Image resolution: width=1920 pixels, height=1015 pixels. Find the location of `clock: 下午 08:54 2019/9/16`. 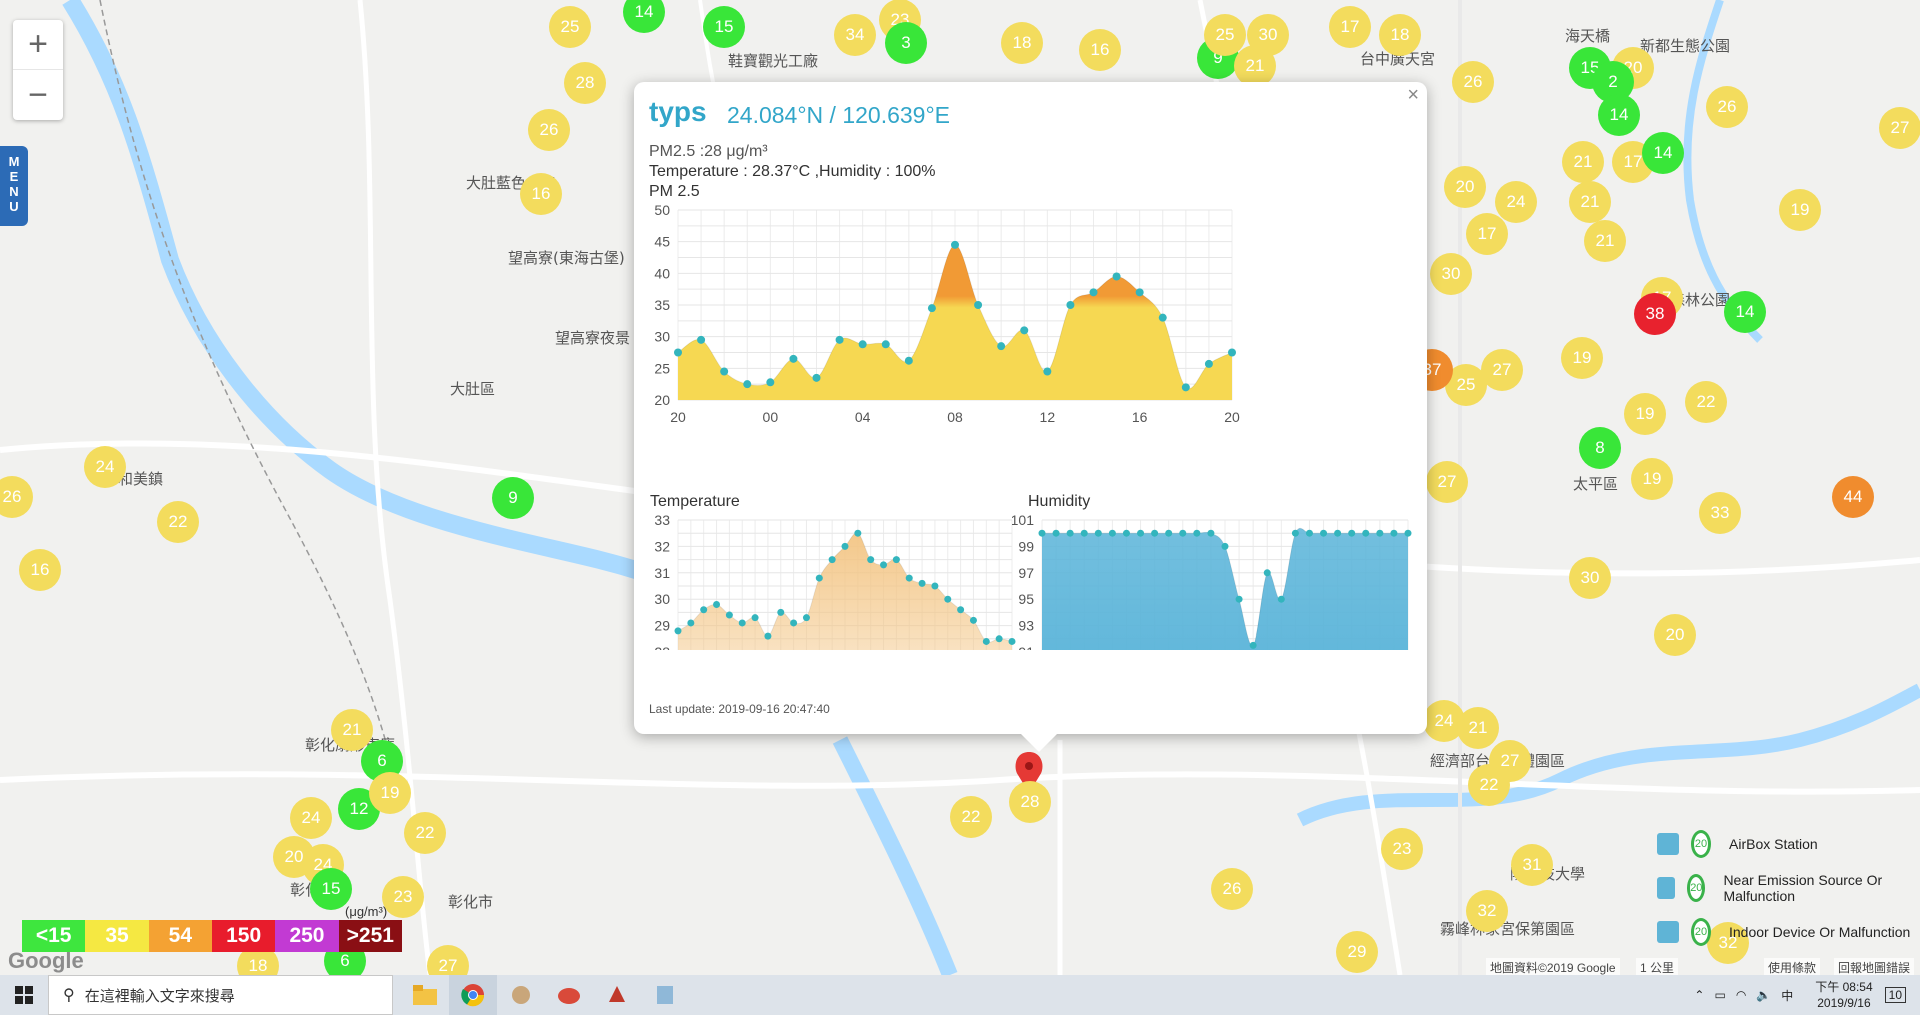

clock: 下午 08:54 2019/9/16 is located at coordinates (1843, 995).